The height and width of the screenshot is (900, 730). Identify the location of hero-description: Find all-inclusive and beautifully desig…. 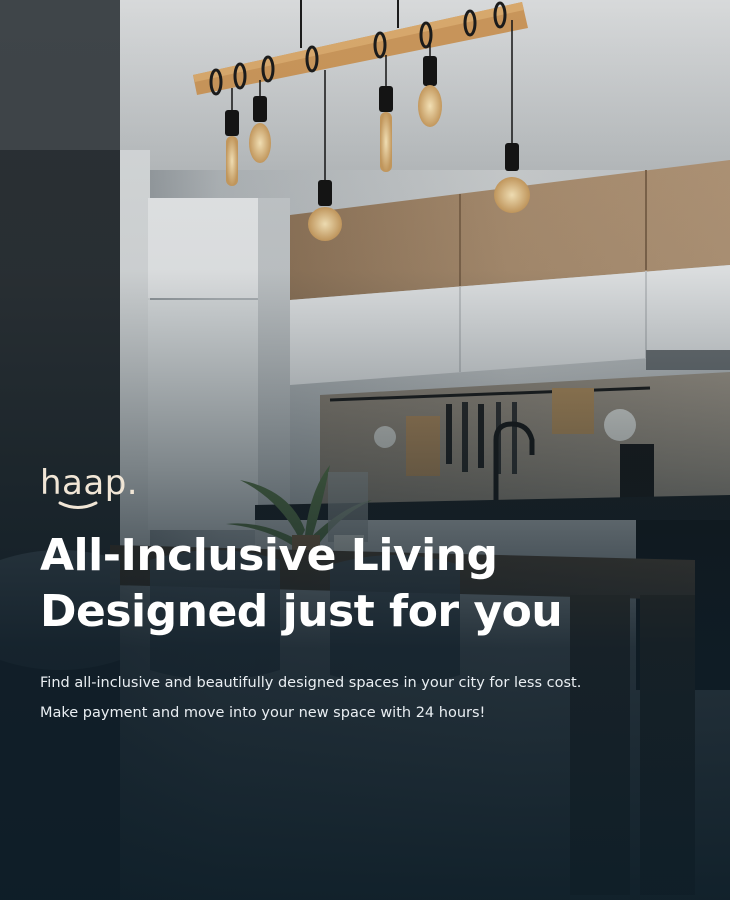
(370, 698).